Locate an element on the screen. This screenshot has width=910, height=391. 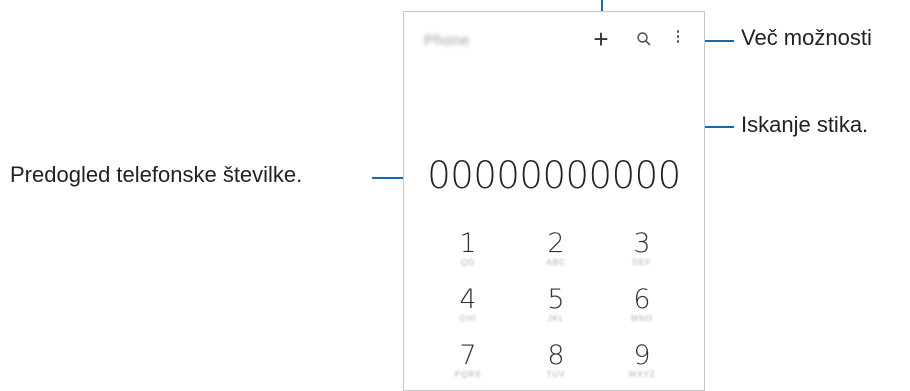
phone-number-preview: 00000000000 is located at coordinates (554, 175).